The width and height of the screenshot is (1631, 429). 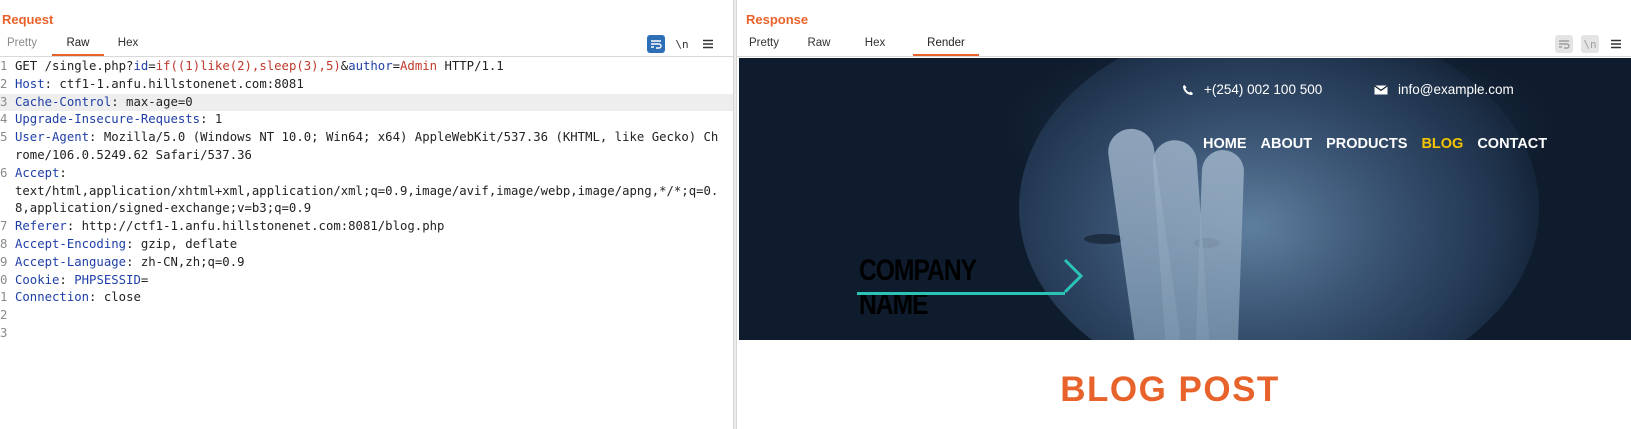 What do you see at coordinates (4, 226) in the screenshot?
I see `line-number: 7` at bounding box center [4, 226].